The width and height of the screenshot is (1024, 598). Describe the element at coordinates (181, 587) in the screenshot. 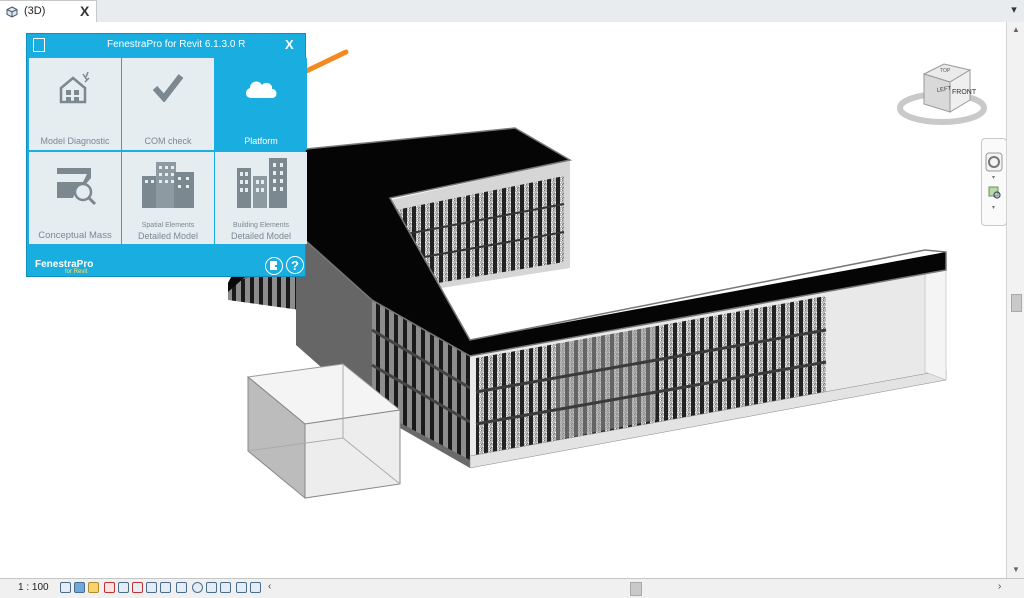

I see `temp-hide-icon` at that location.